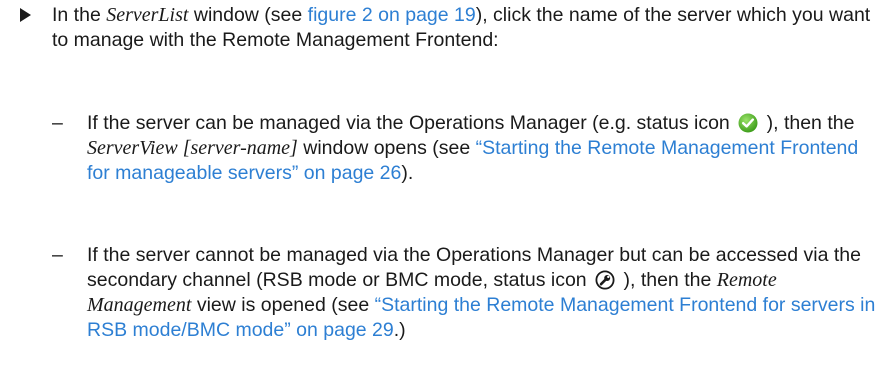 This screenshot has width=890, height=368. Describe the element at coordinates (248, 15) in the screenshot. I see `step-text-2: window (see` at that location.